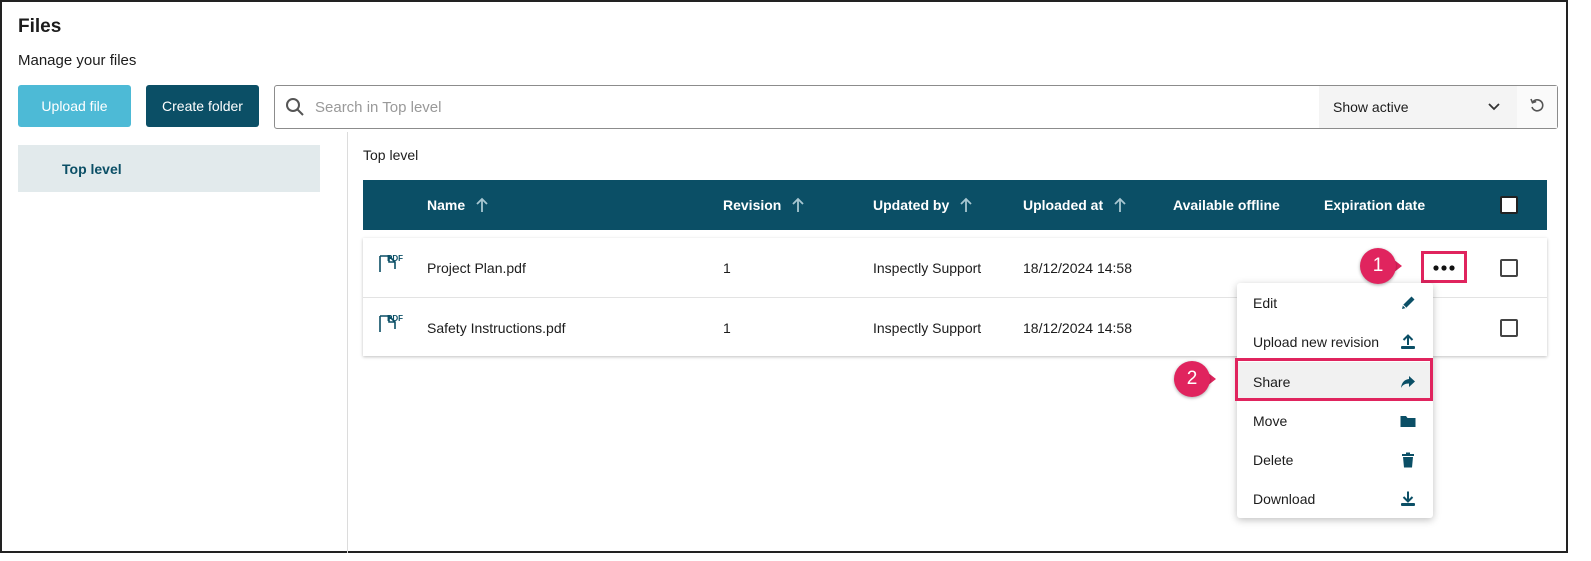 Image resolution: width=1591 pixels, height=561 pixels. I want to click on reset-icon, so click(1537, 107).